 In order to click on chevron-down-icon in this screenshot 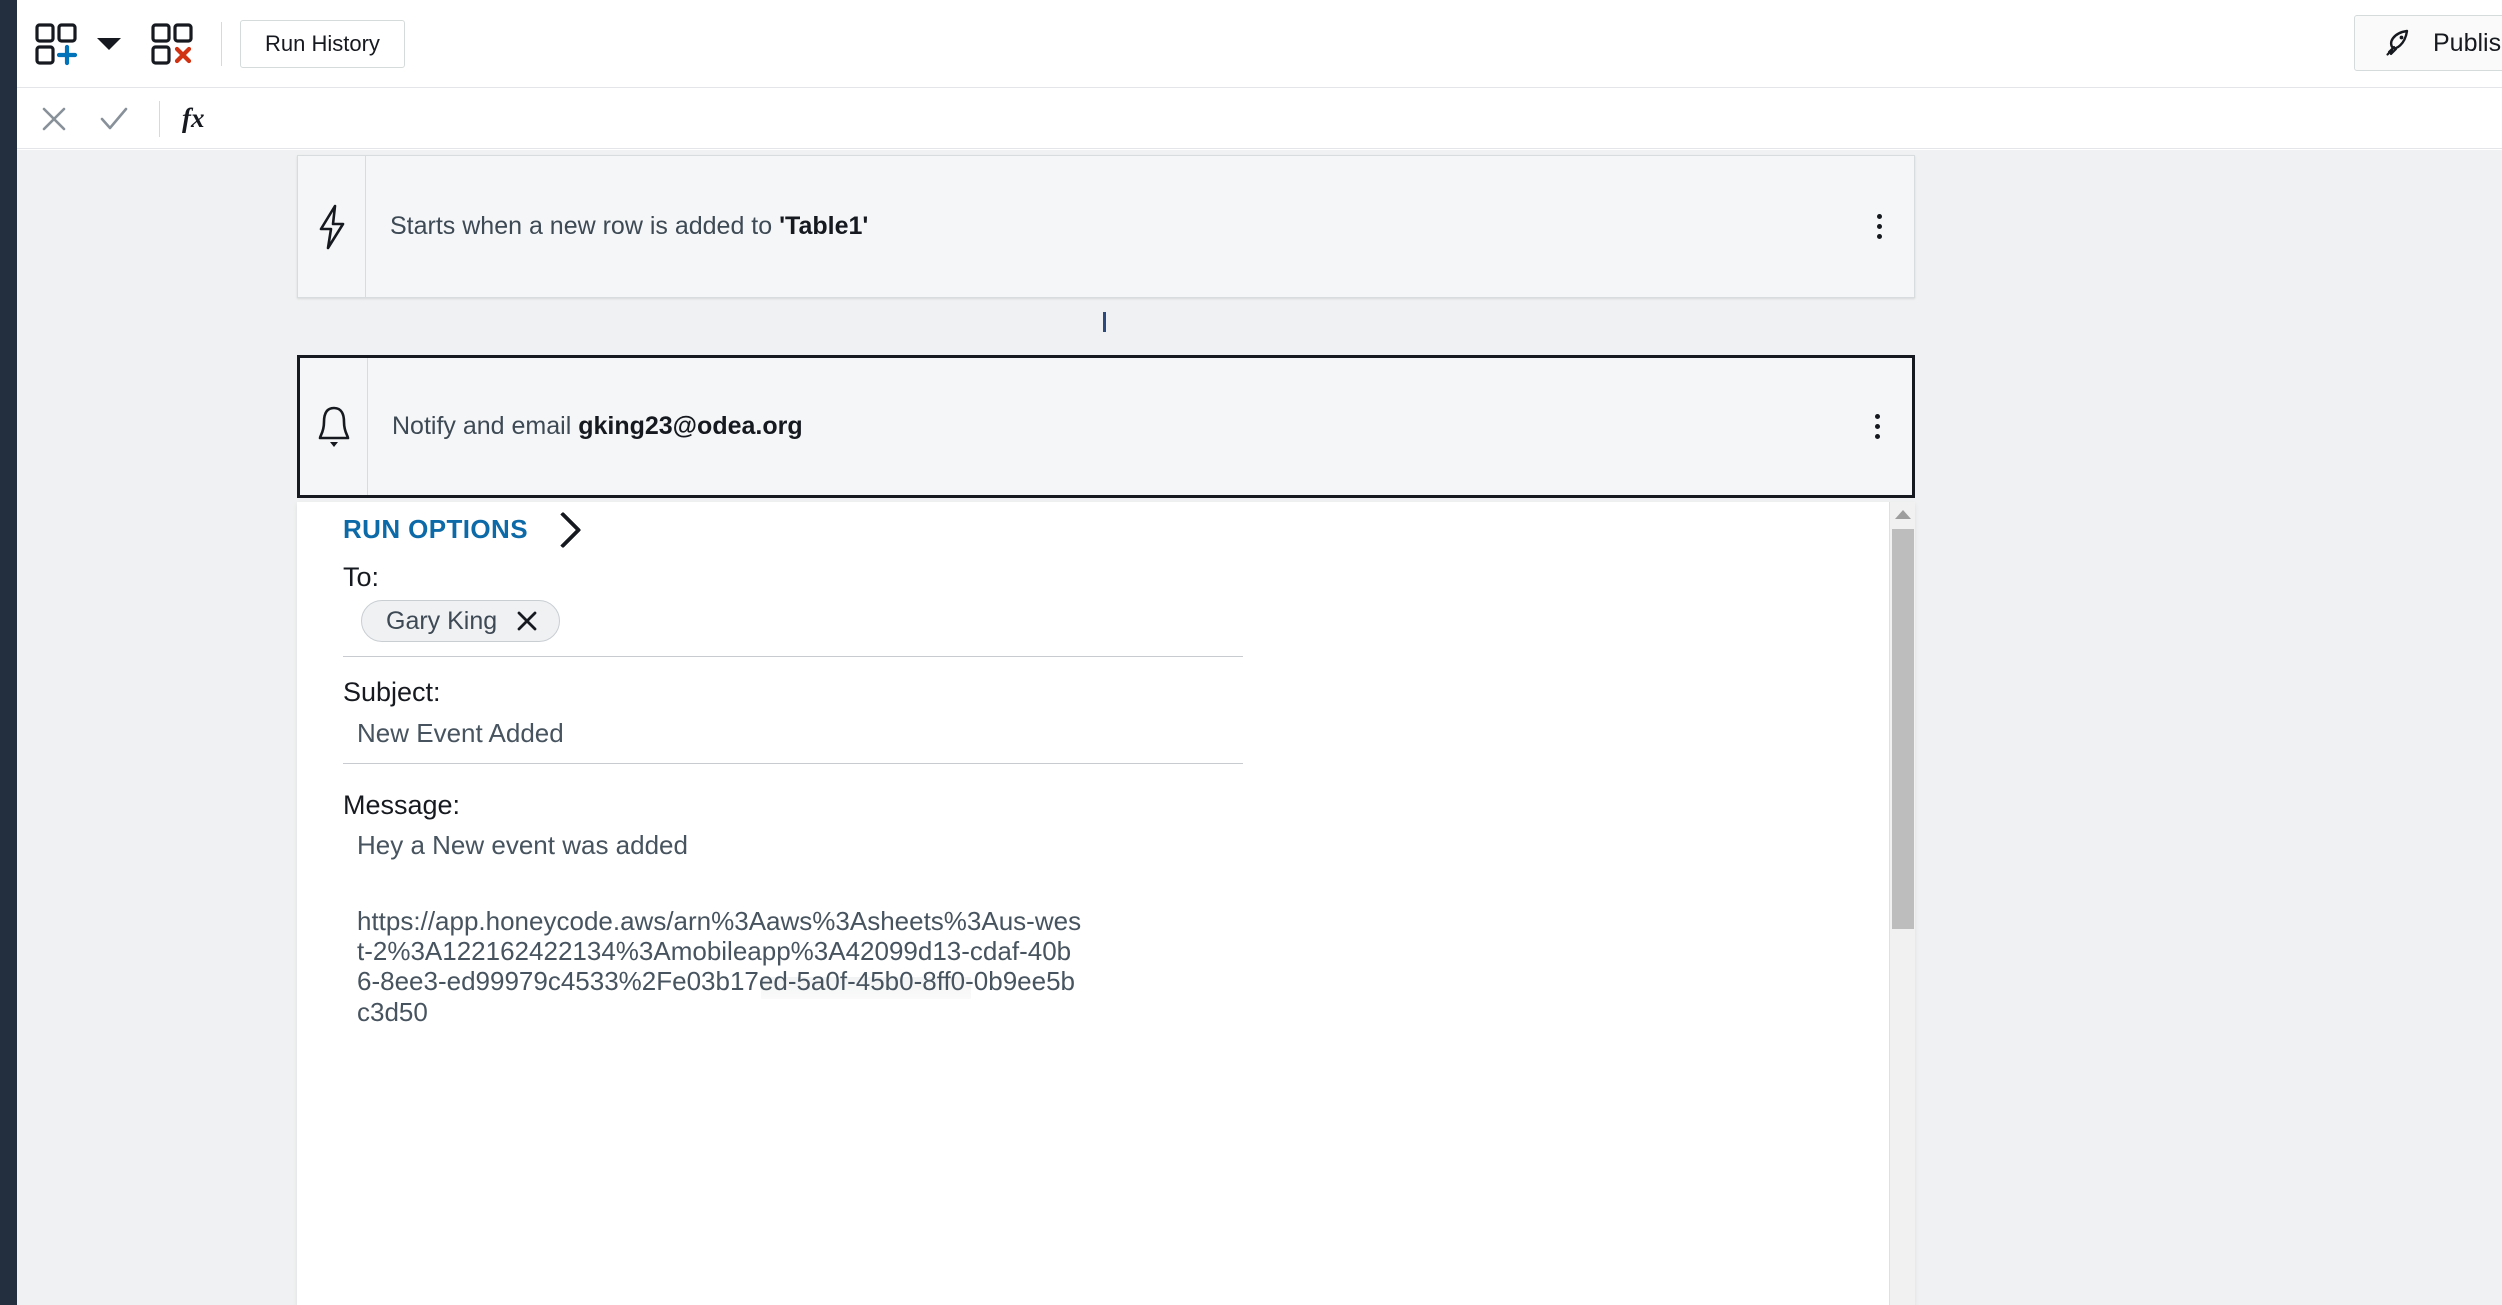, I will do `click(109, 44)`.